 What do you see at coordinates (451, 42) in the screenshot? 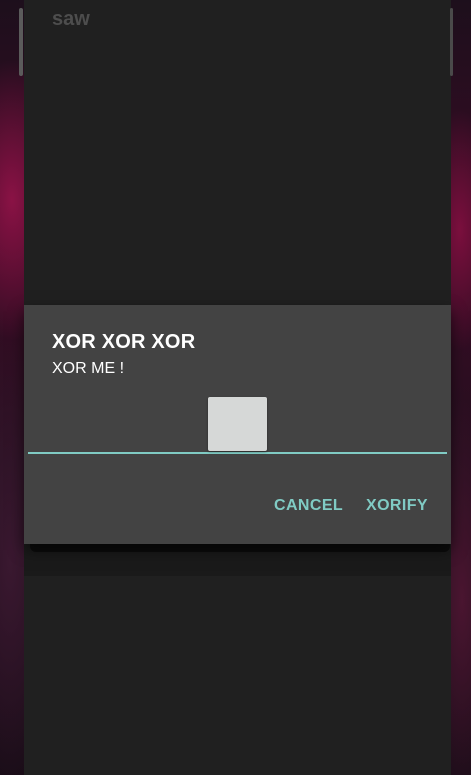
I see `right-edge-indicator` at bounding box center [451, 42].